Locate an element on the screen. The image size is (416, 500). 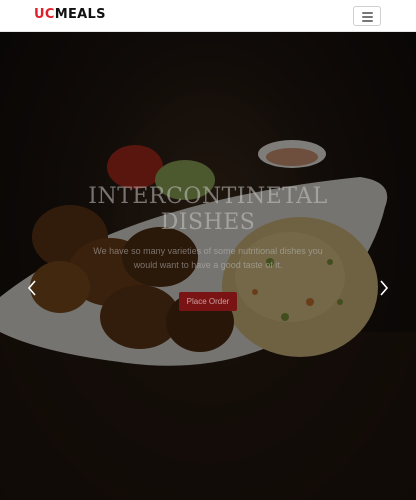
place-order-button: Place Order is located at coordinates (208, 301).